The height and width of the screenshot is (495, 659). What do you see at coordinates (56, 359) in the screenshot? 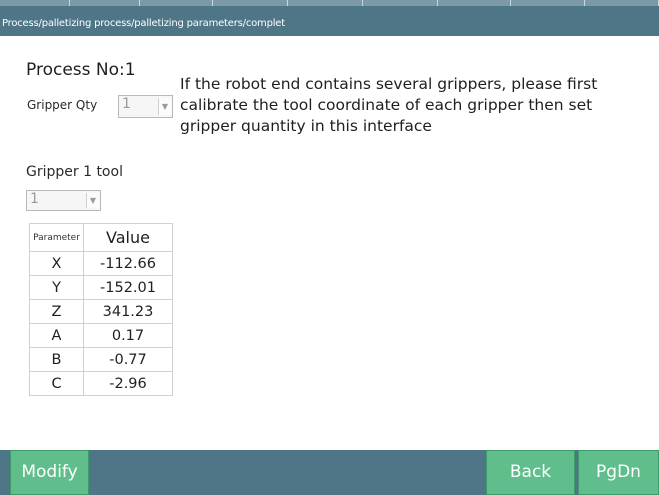
I see `param-name-cell: B` at bounding box center [56, 359].